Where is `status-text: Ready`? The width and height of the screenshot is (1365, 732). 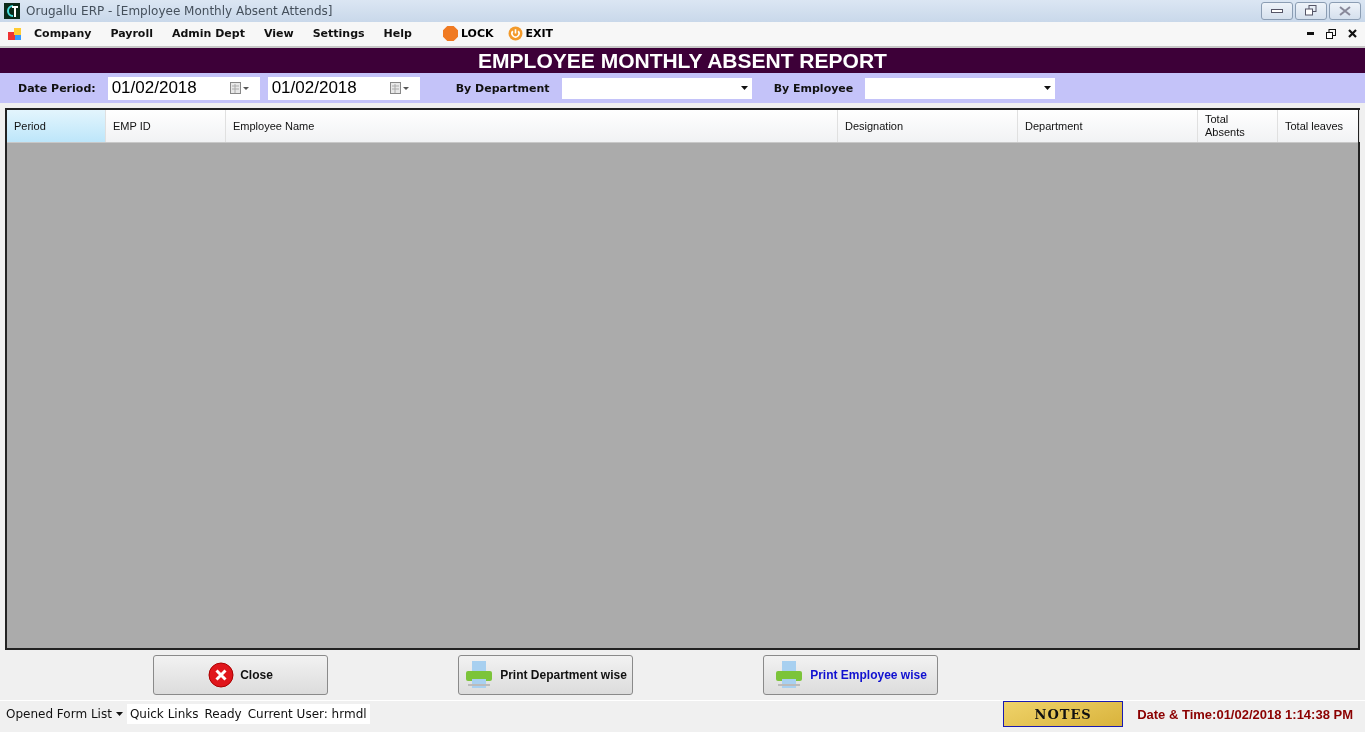
status-text: Ready is located at coordinates (223, 714).